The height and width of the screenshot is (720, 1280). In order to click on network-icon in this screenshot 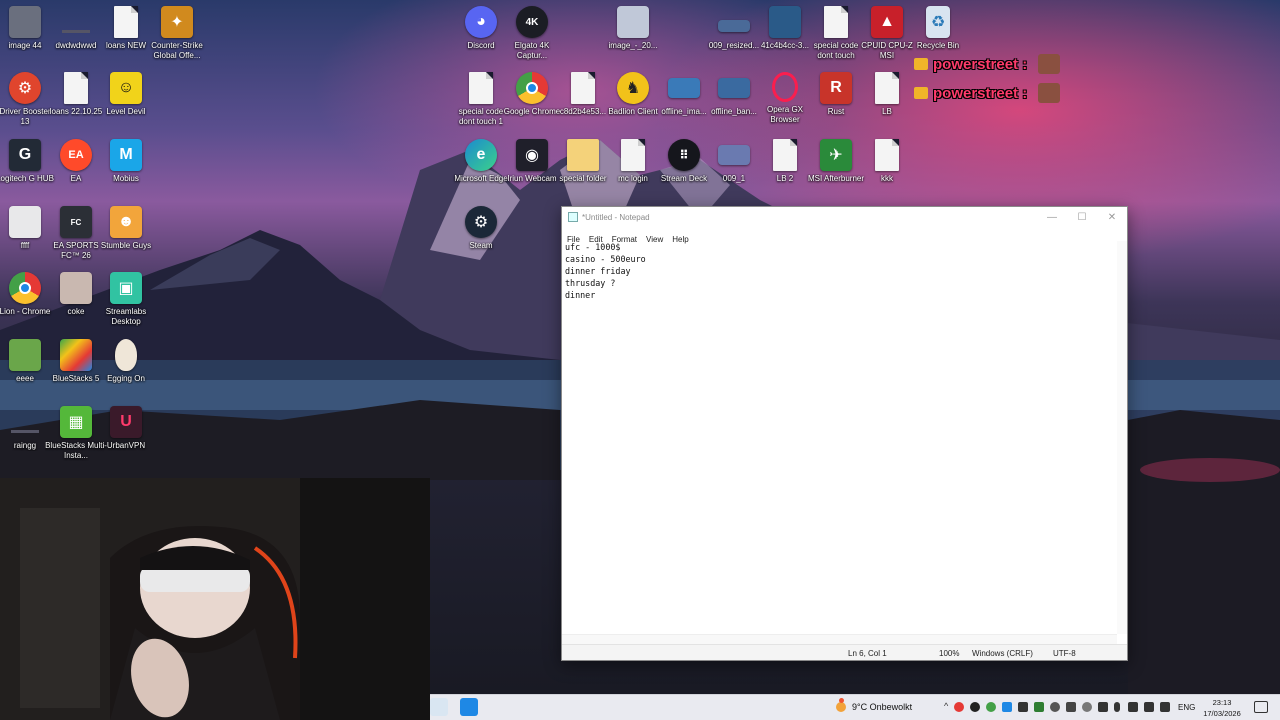, I will do `click(1149, 707)`.